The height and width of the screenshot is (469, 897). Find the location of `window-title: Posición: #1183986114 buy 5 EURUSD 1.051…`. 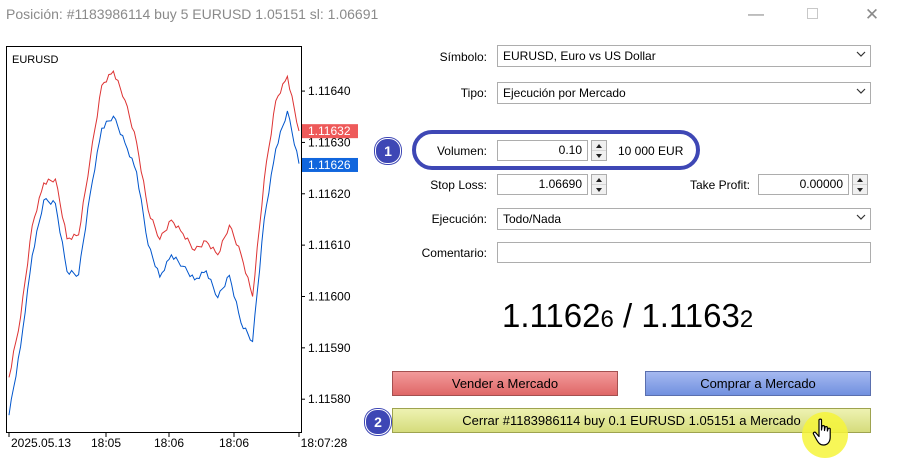

window-title: Posición: #1183986114 buy 5 EURUSD 1.051… is located at coordinates (192, 14).